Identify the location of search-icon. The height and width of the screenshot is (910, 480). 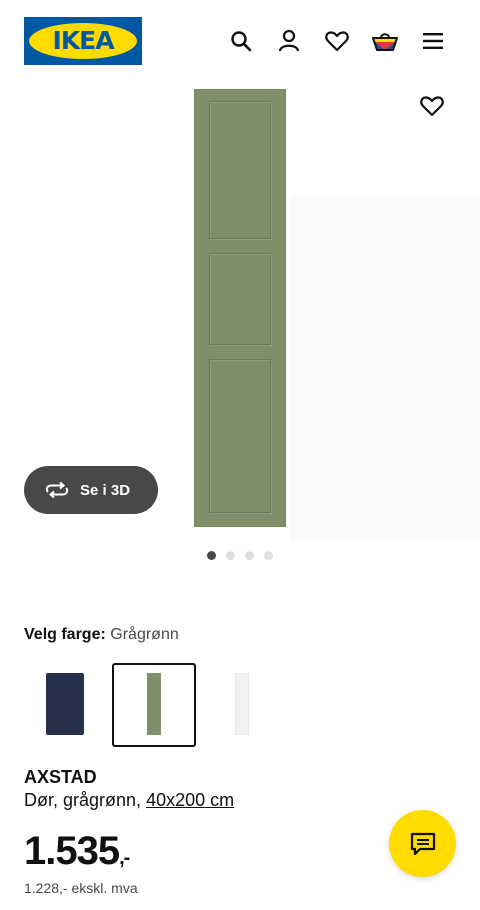
(241, 41).